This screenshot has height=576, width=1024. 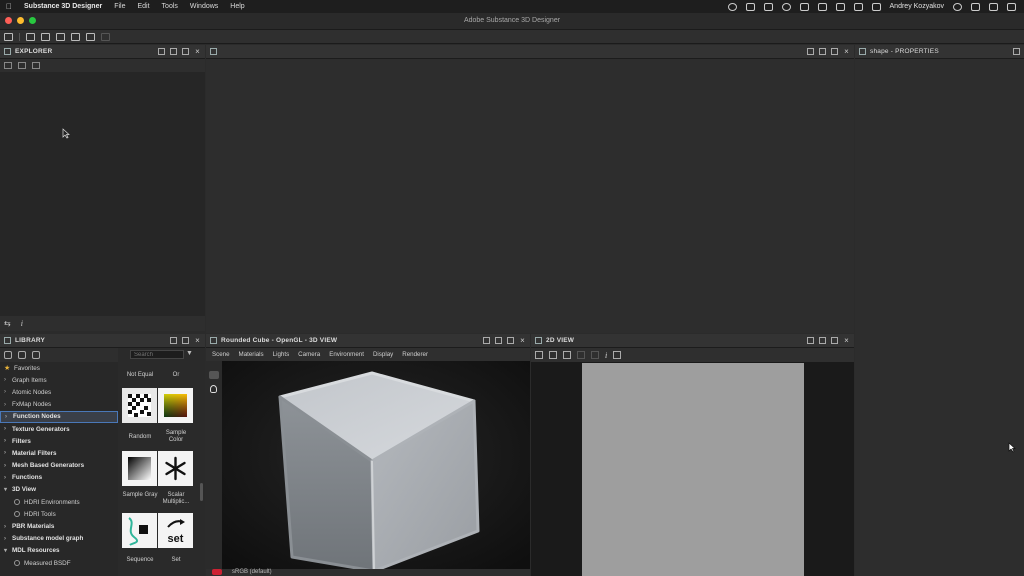 I want to click on menu-scene: Scene, so click(x=221, y=354).